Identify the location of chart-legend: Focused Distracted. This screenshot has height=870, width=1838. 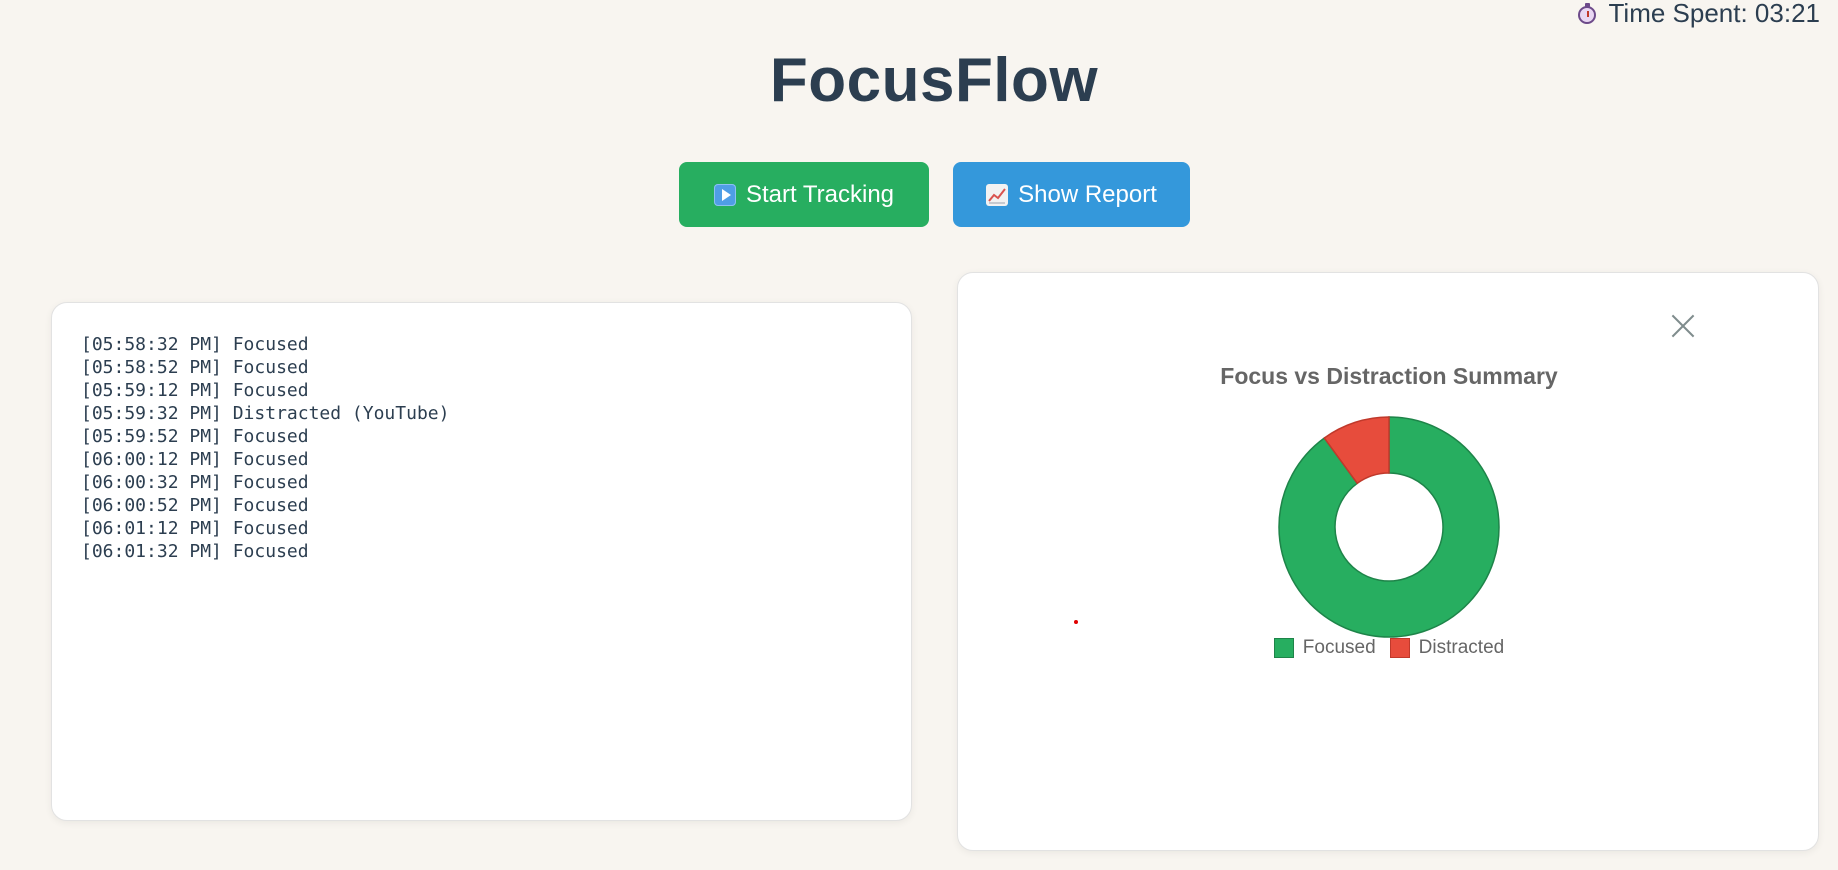
(1389, 648).